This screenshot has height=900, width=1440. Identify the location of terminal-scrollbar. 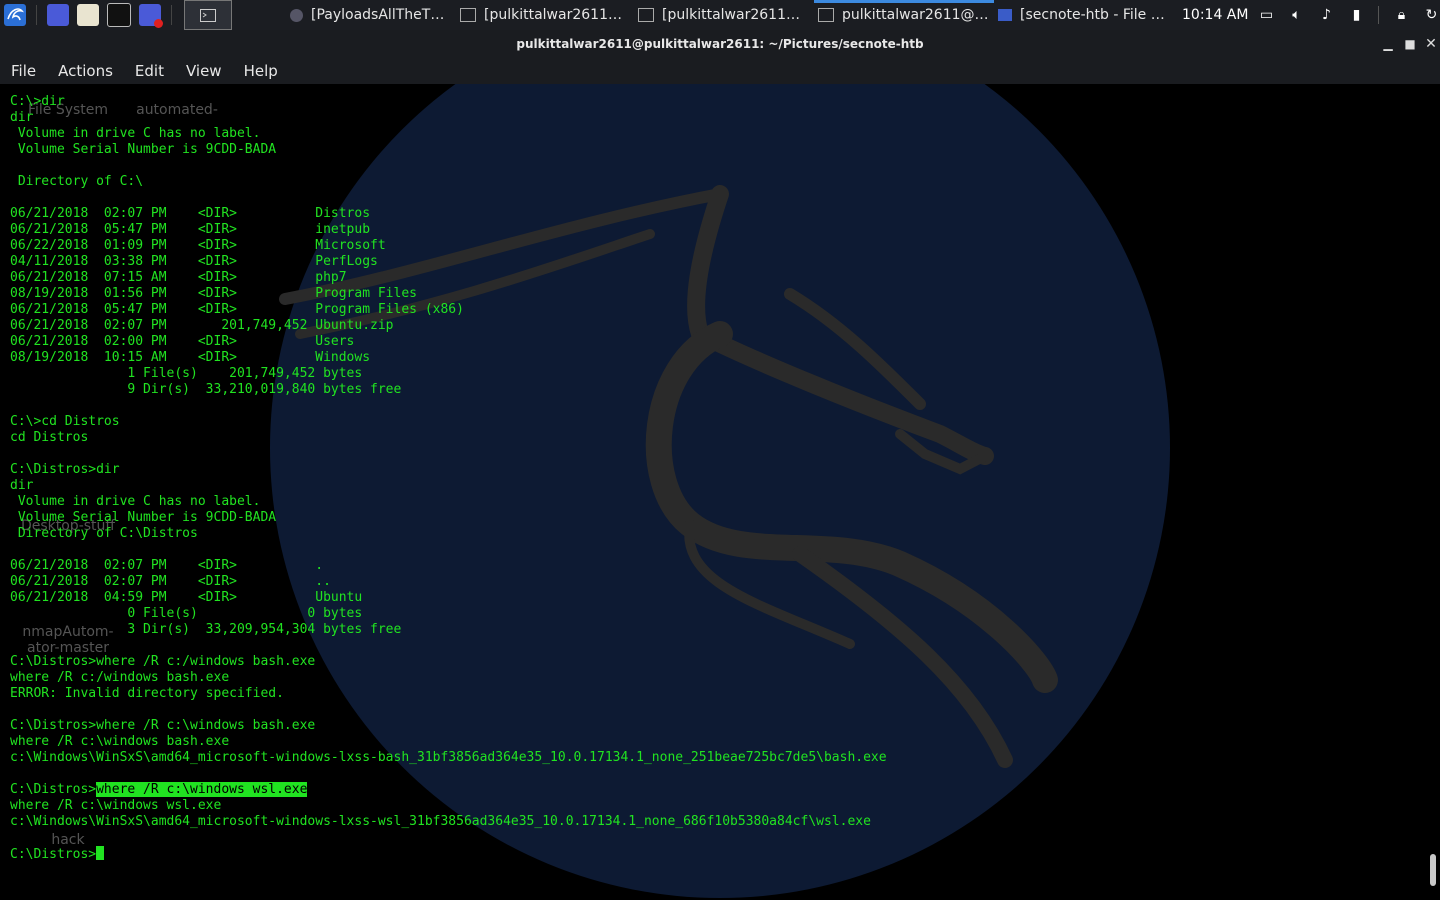
(1433, 870).